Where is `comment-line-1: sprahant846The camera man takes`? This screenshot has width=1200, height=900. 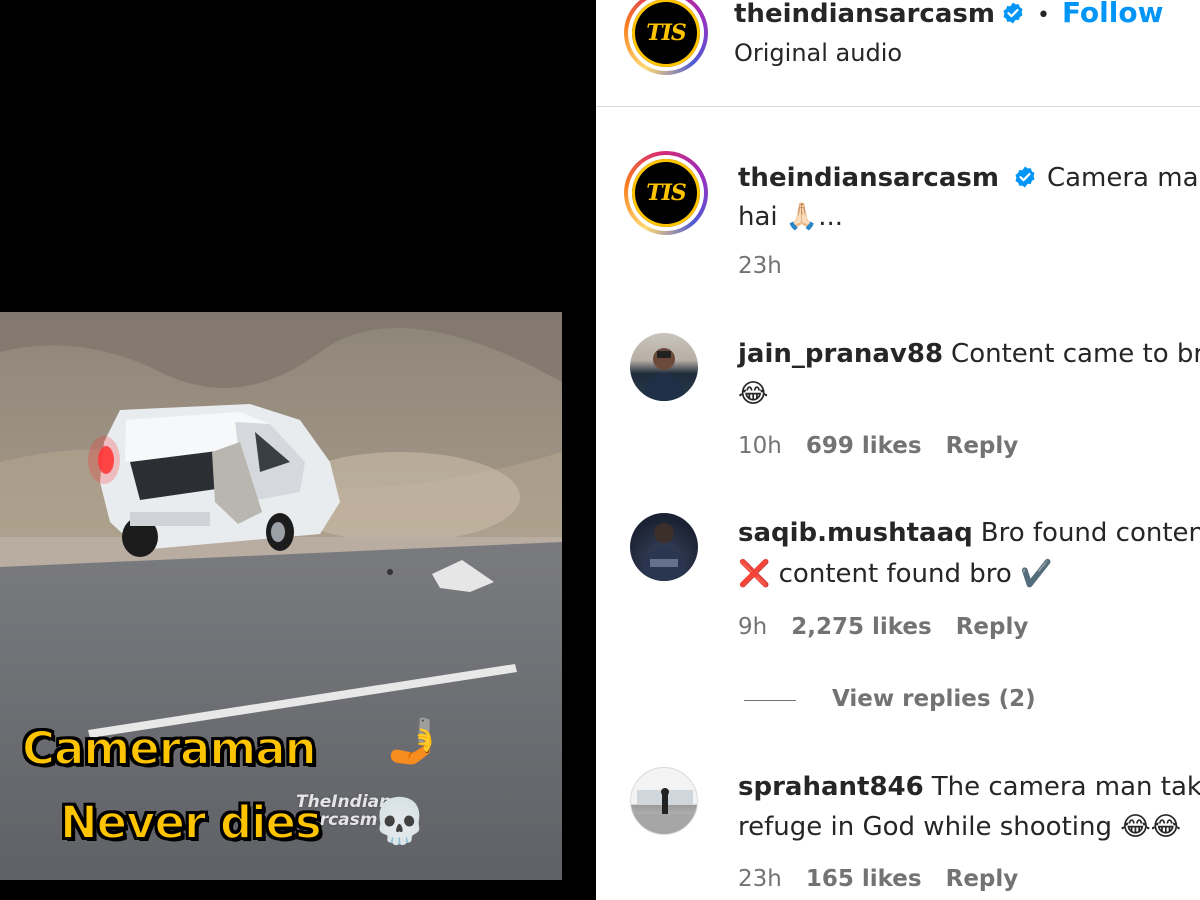 comment-line-1: sprahant846The camera man takes is located at coordinates (969, 787).